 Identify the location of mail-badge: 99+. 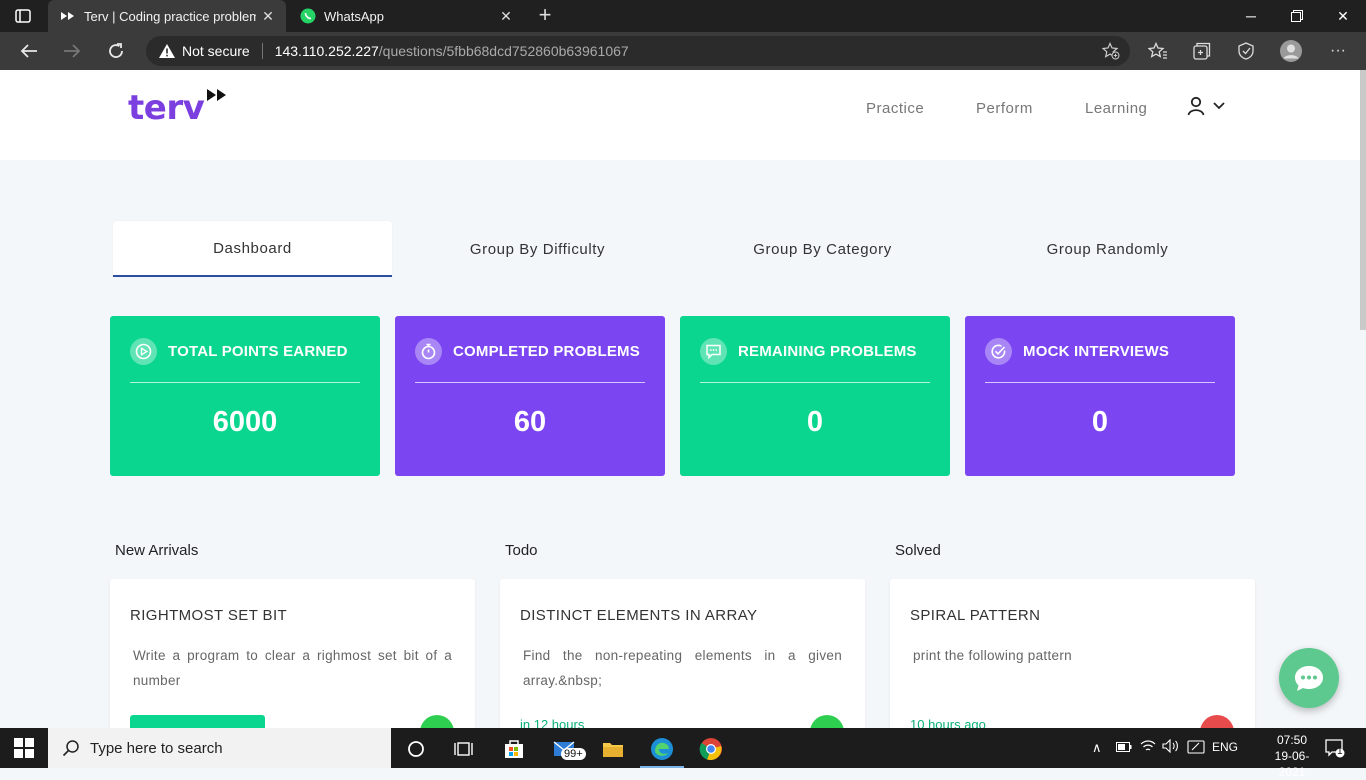
(573, 754).